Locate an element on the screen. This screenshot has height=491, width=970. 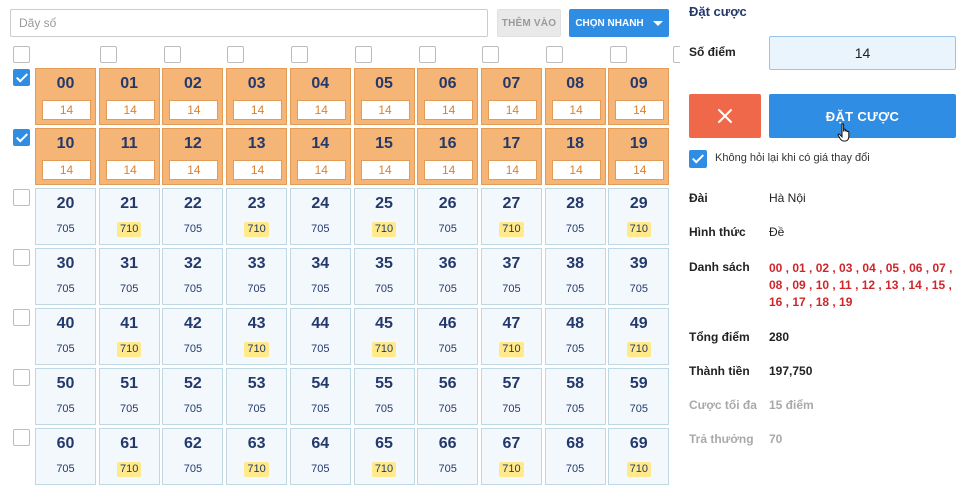
number-cell: 61 710 is located at coordinates (129, 456).